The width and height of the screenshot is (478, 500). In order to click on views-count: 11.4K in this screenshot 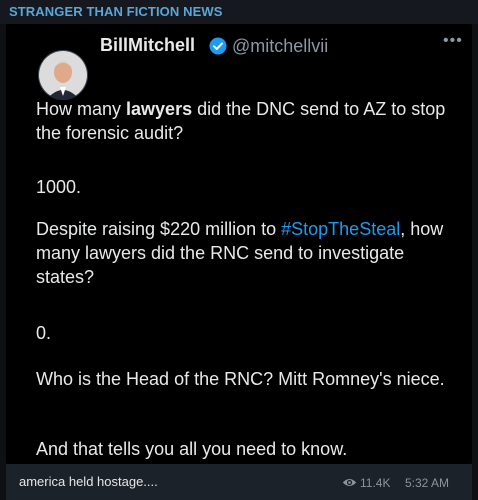, I will do `click(375, 483)`.